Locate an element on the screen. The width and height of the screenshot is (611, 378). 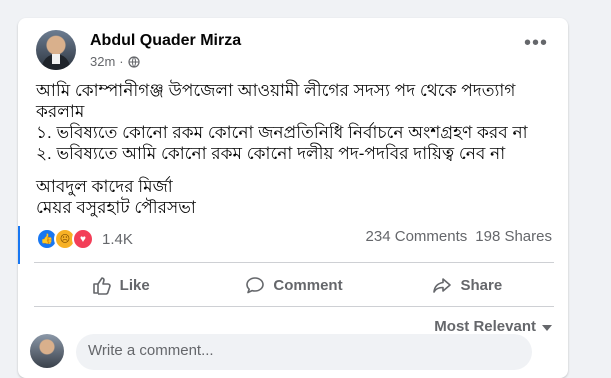
focus-indicator is located at coordinates (19, 245).